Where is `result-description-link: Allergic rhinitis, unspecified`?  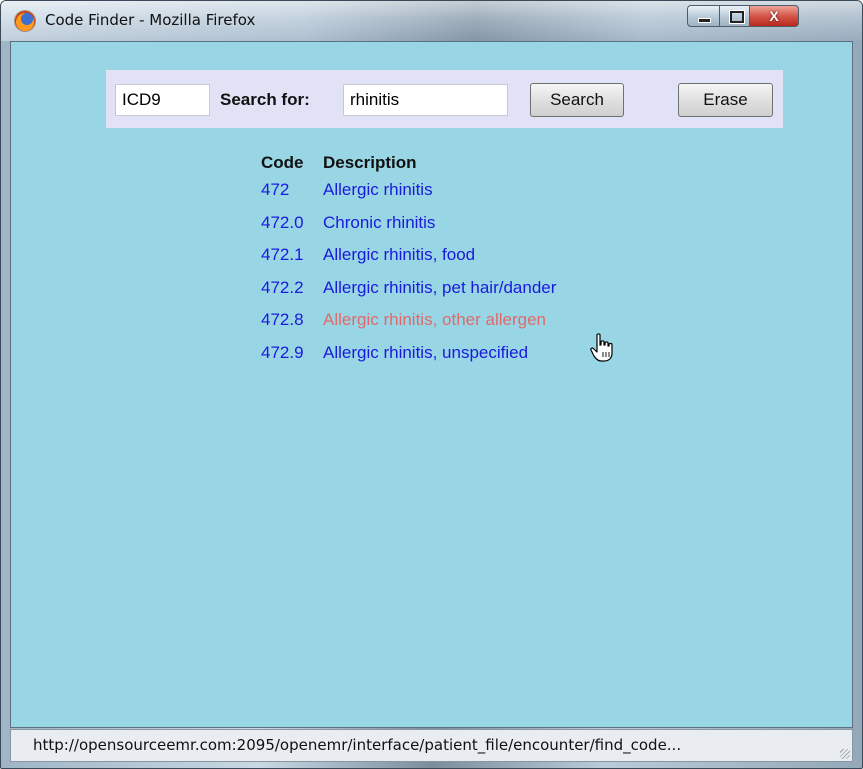 result-description-link: Allergic rhinitis, unspecified is located at coordinates (425, 353).